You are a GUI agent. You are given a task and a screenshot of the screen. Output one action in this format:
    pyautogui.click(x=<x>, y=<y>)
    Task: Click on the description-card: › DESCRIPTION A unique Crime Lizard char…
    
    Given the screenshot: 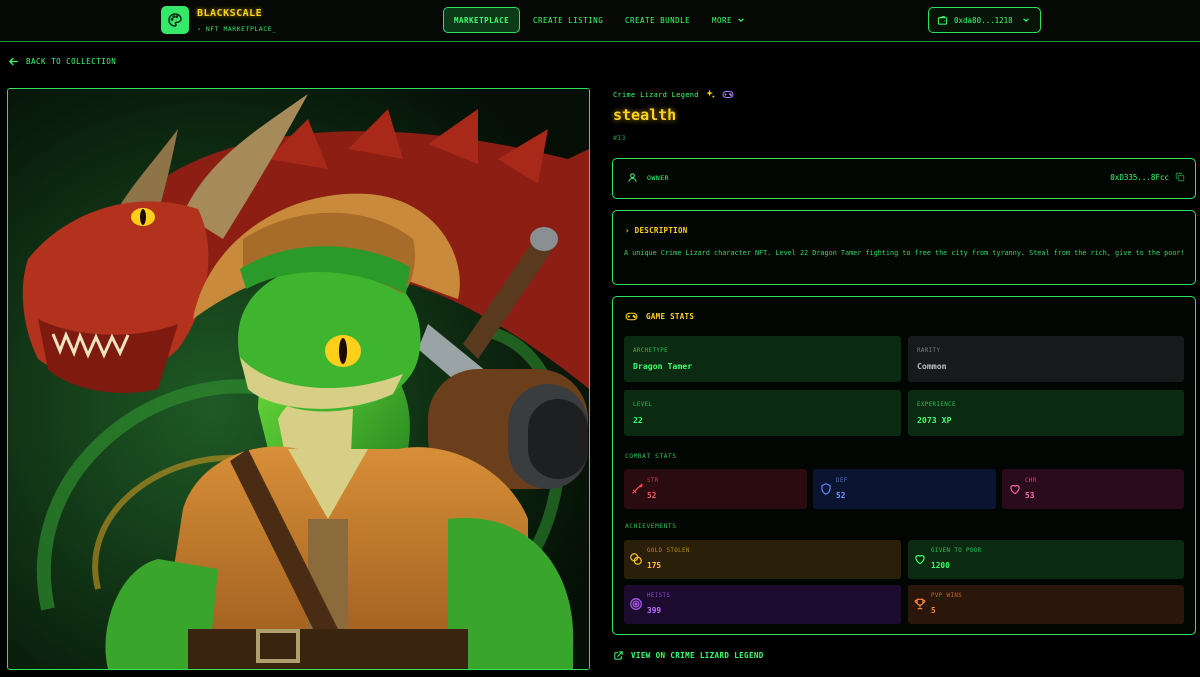 What is the action you would take?
    pyautogui.click(x=904, y=247)
    